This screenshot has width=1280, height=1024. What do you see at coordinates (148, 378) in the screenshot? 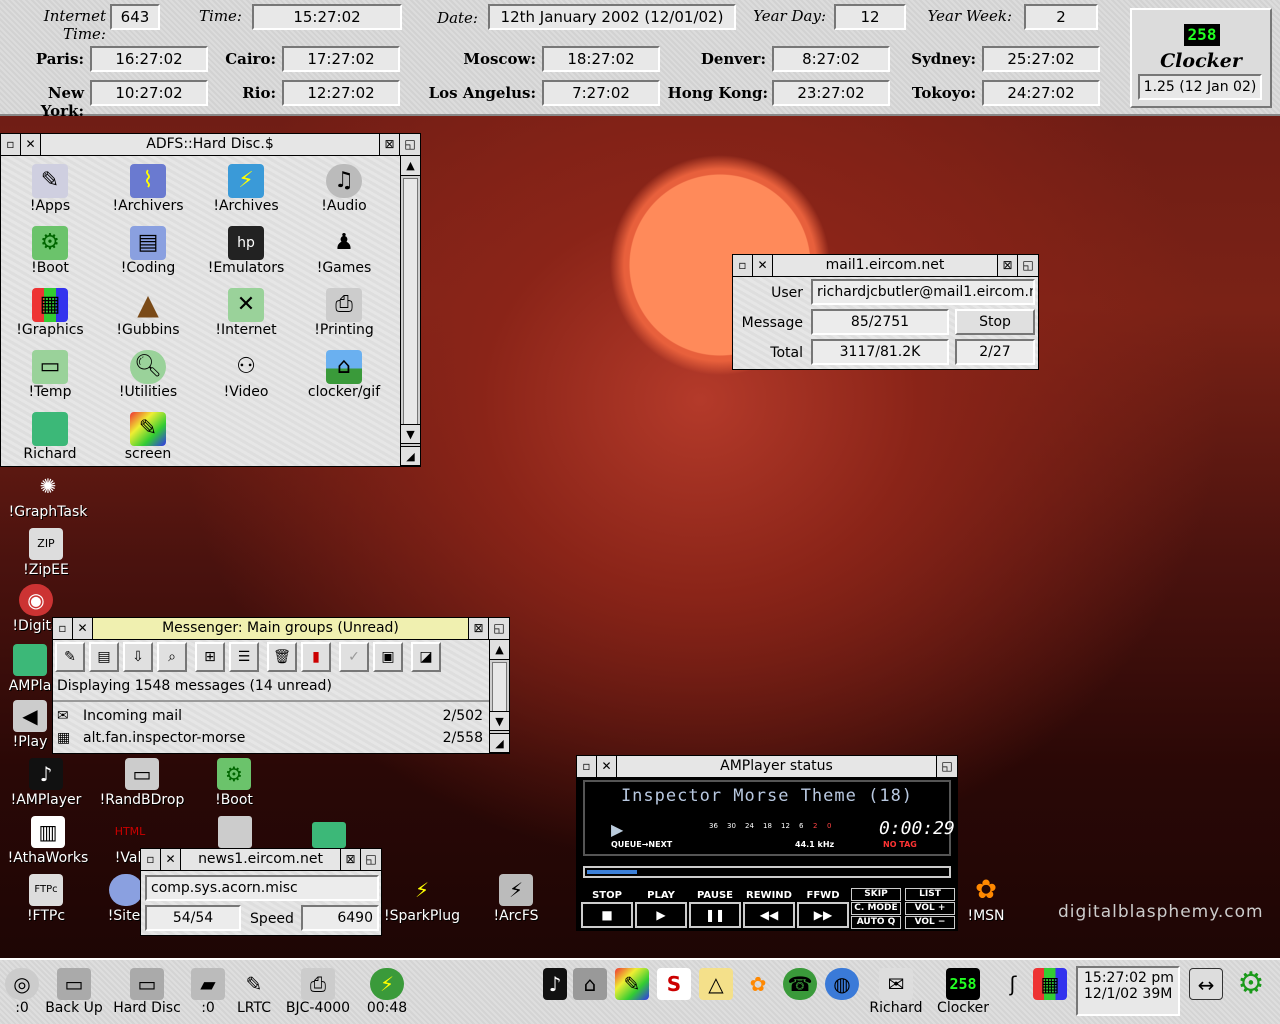
I see `filer-item: 🔍︎ !Utilities` at bounding box center [148, 378].